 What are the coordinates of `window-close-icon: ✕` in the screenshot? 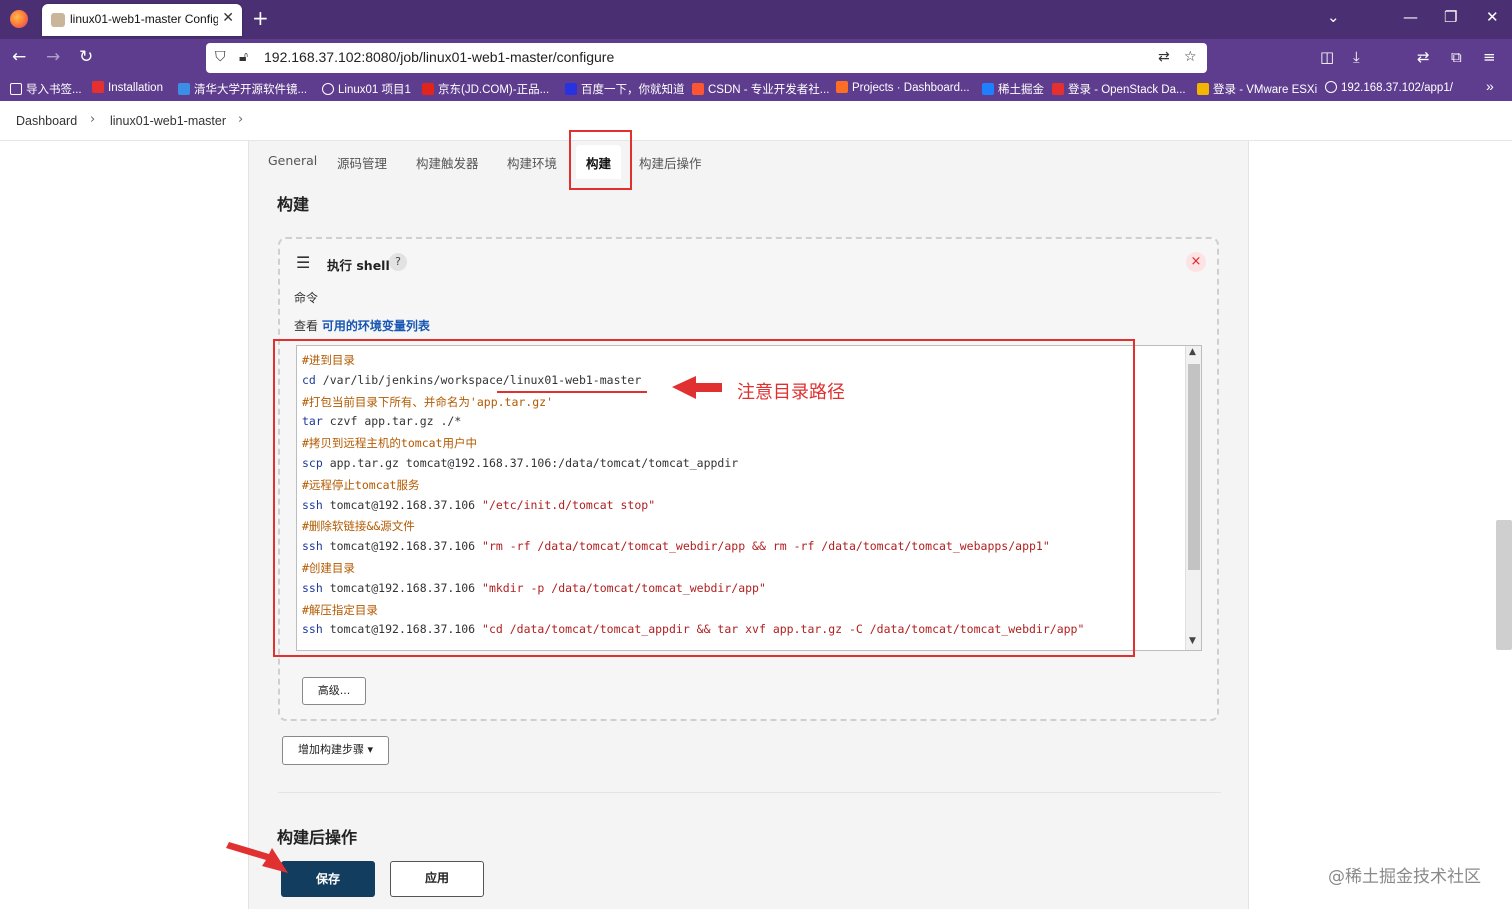 It's located at (1492, 17).